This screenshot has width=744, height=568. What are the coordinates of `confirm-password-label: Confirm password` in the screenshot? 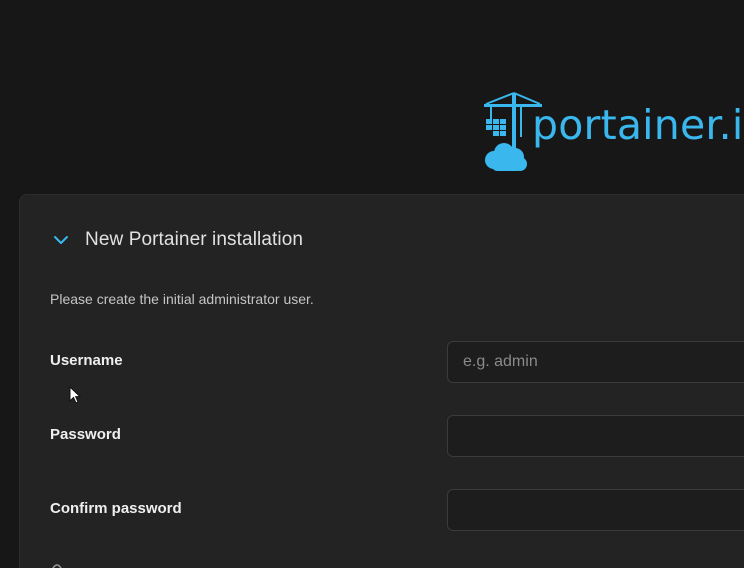 It's located at (116, 508).